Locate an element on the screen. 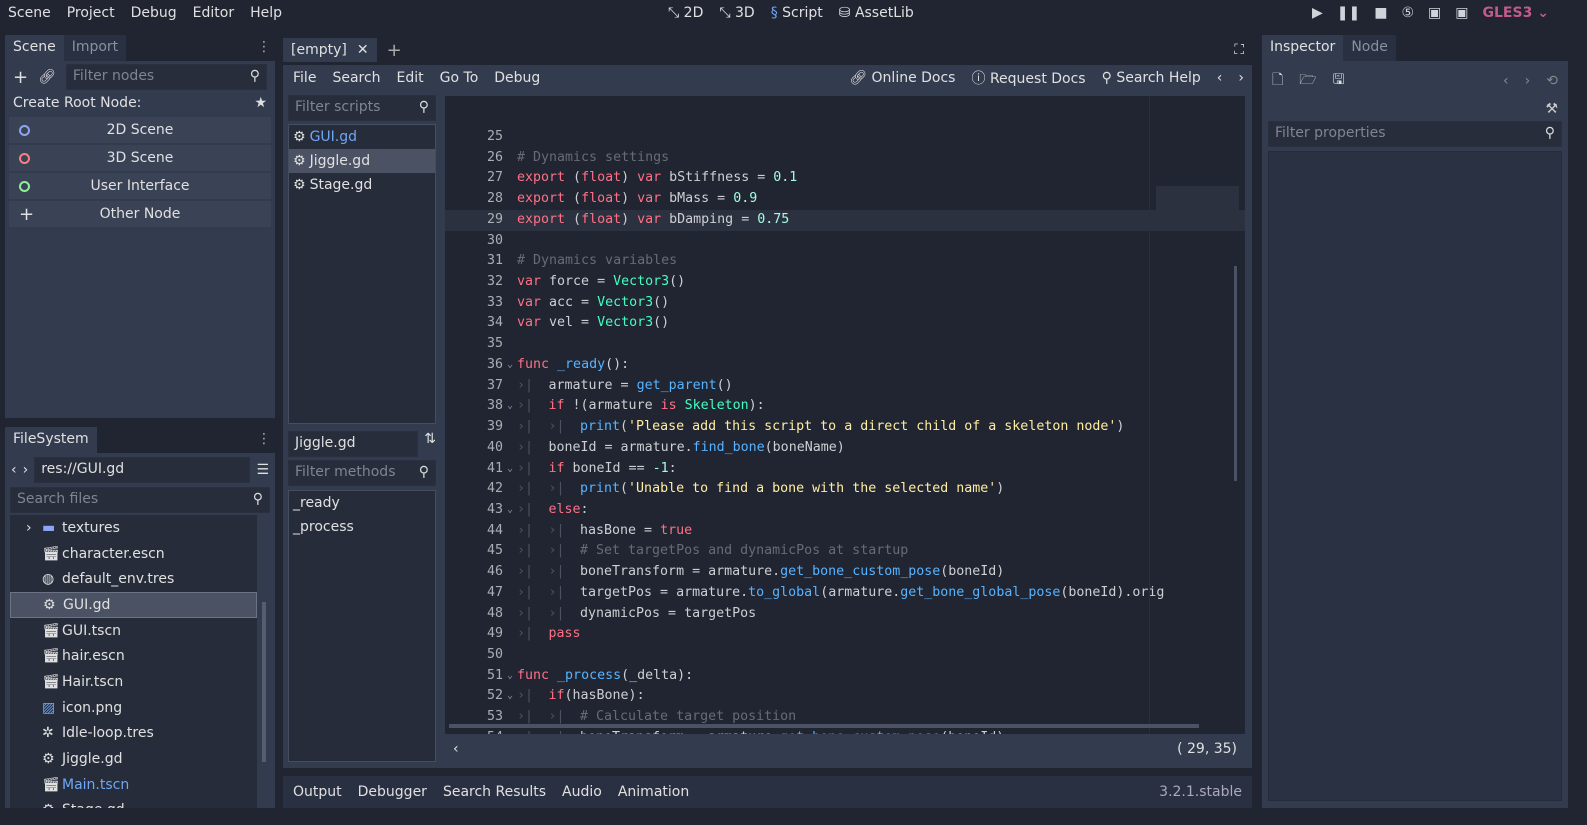 This screenshot has height=825, width=1587. horizontal-scrollbar is located at coordinates (824, 726).